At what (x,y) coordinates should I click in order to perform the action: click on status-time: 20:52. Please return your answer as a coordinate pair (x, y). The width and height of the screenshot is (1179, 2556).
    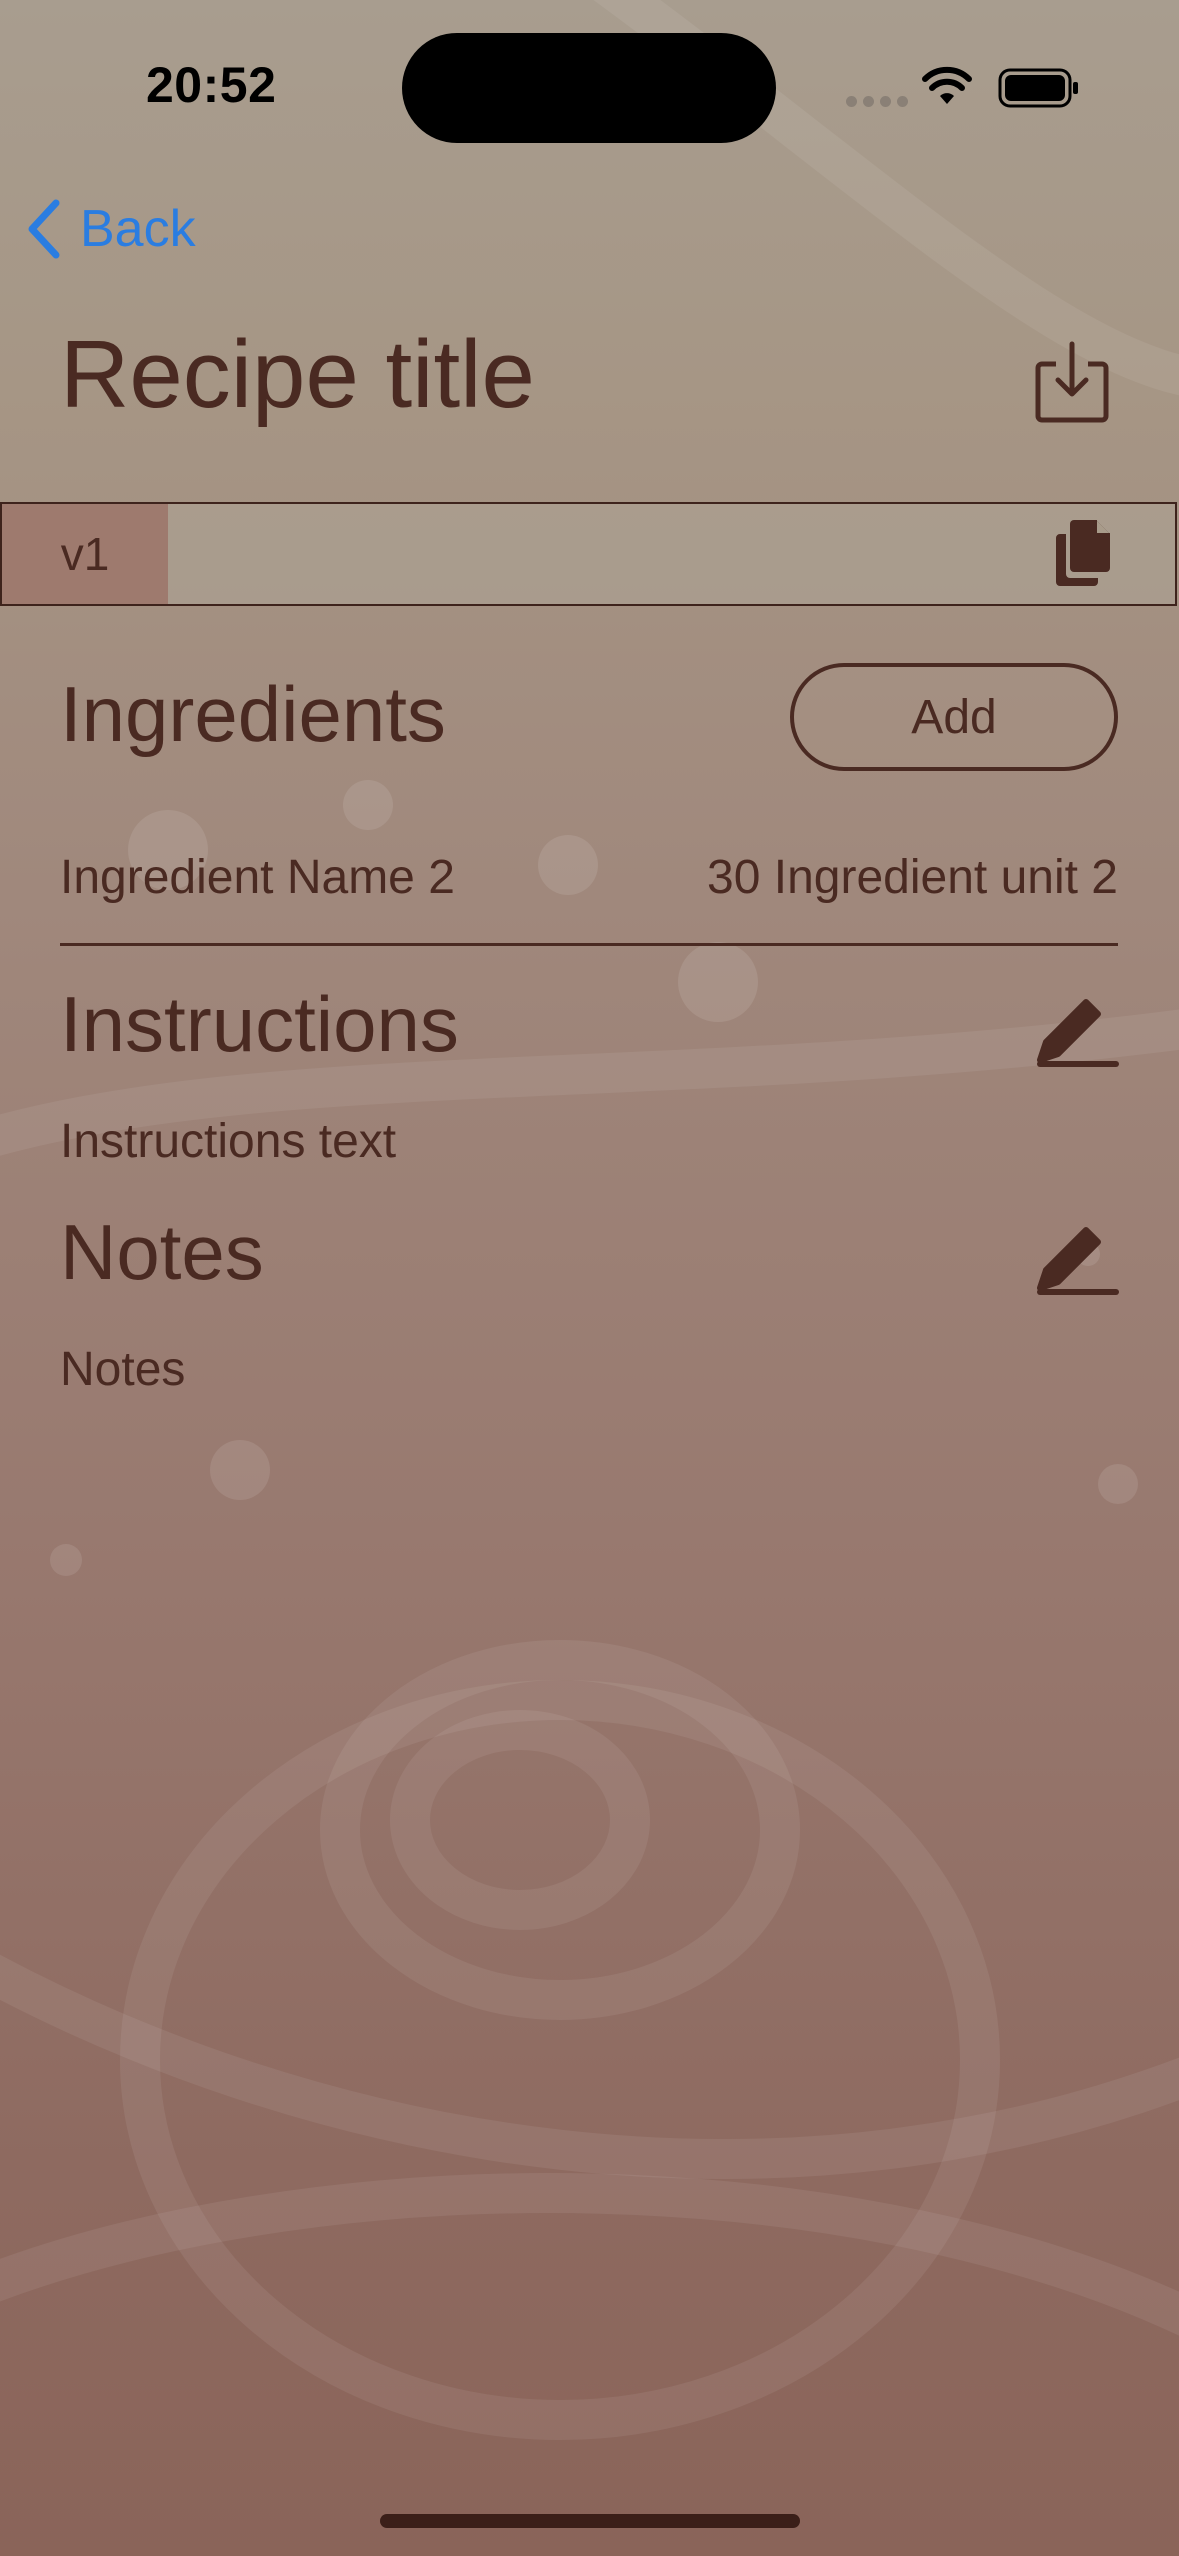
    Looking at the image, I should click on (211, 85).